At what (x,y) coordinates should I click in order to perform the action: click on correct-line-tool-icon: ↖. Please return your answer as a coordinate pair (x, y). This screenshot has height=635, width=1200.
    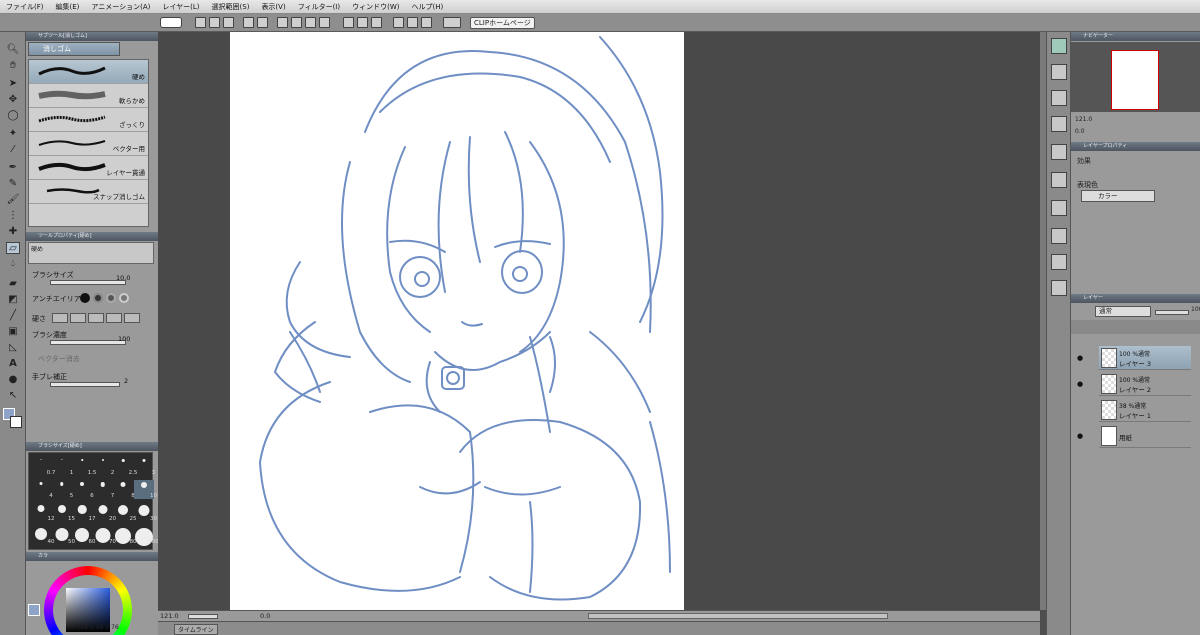
    Looking at the image, I should click on (13, 396).